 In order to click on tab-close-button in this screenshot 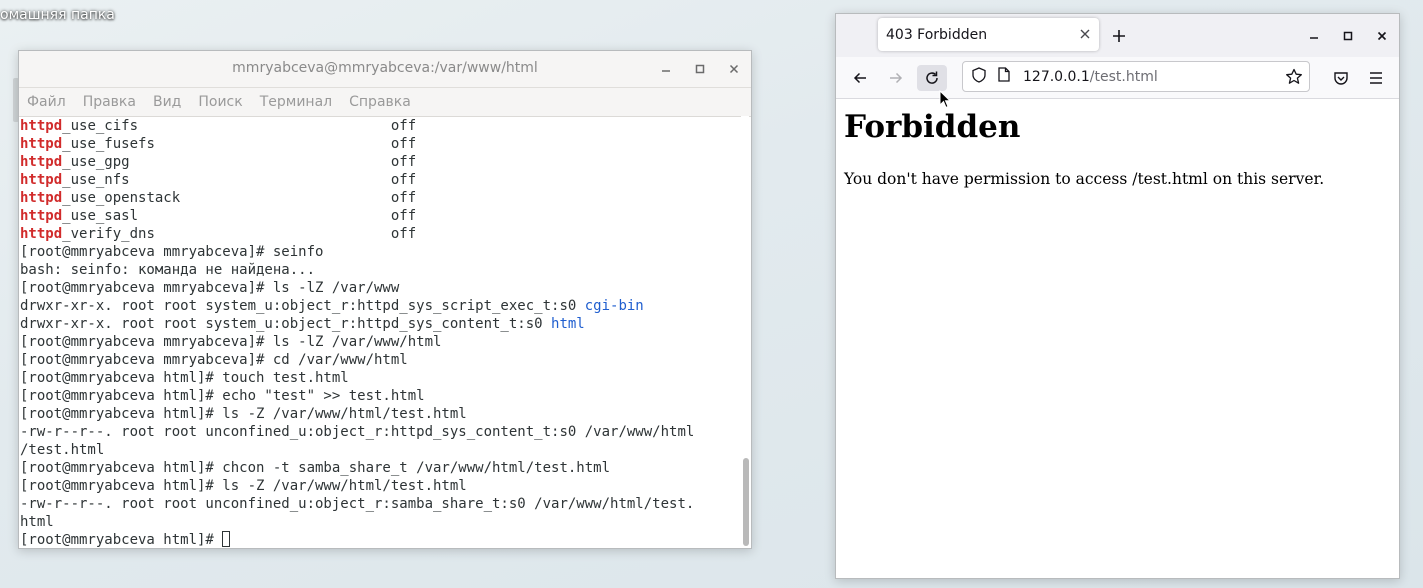, I will do `click(1085, 34)`.